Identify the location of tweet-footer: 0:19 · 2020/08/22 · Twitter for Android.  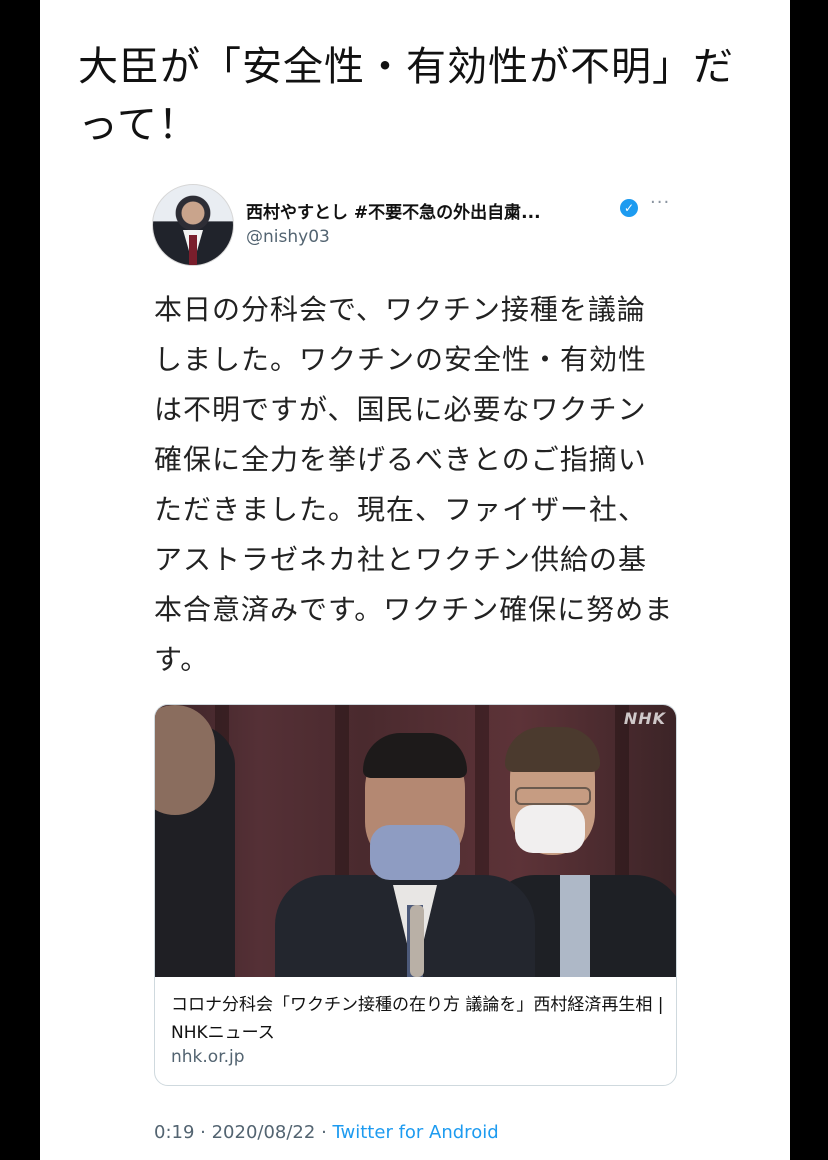
(326, 1132).